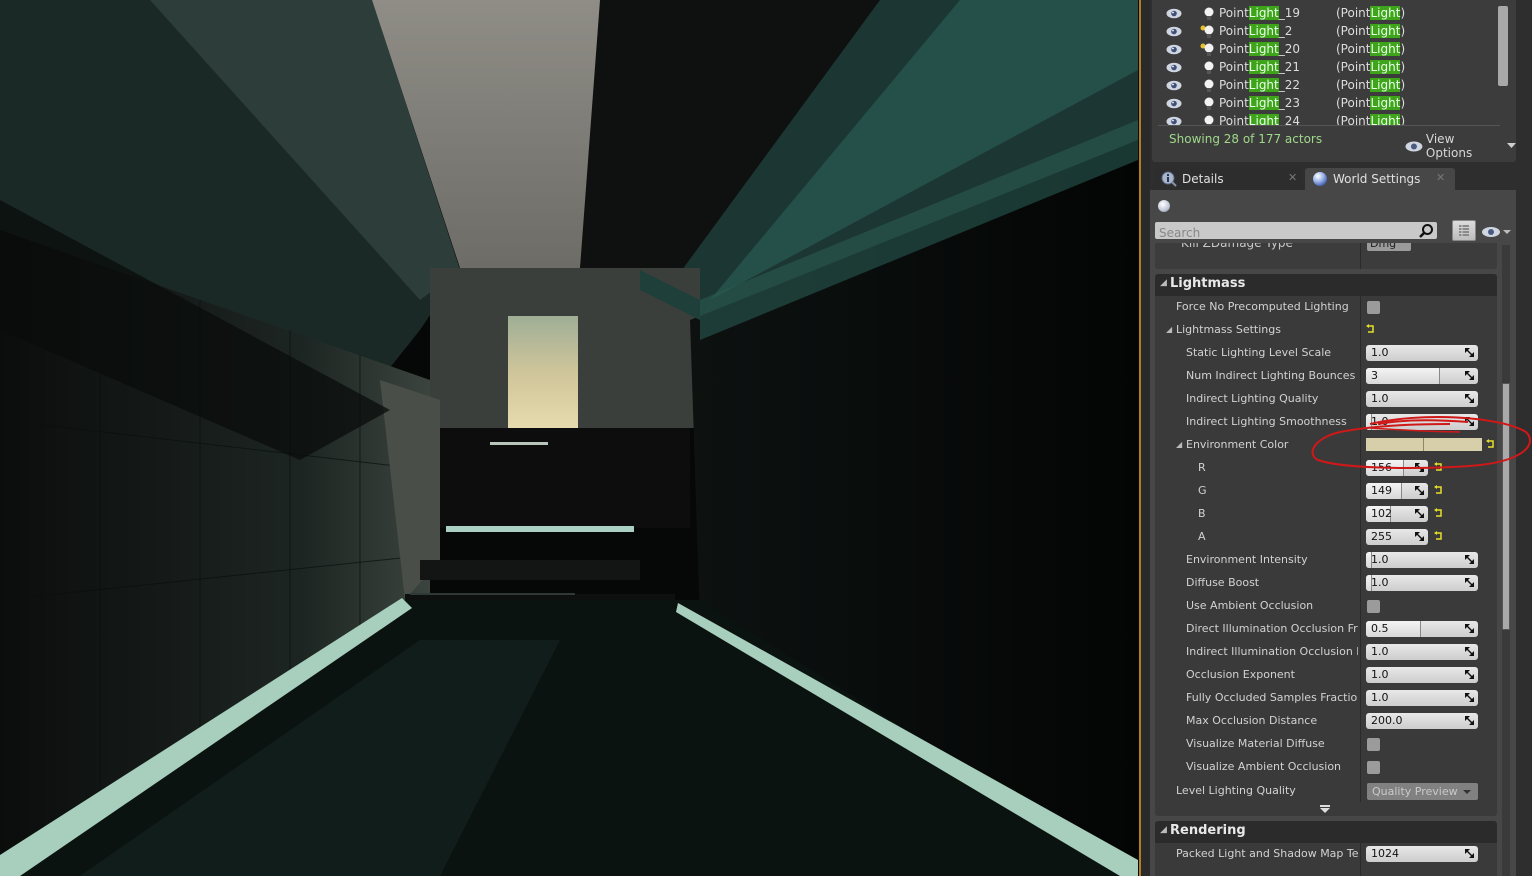 This screenshot has height=876, width=1532. I want to click on environment-color-swatch, so click(1424, 444).